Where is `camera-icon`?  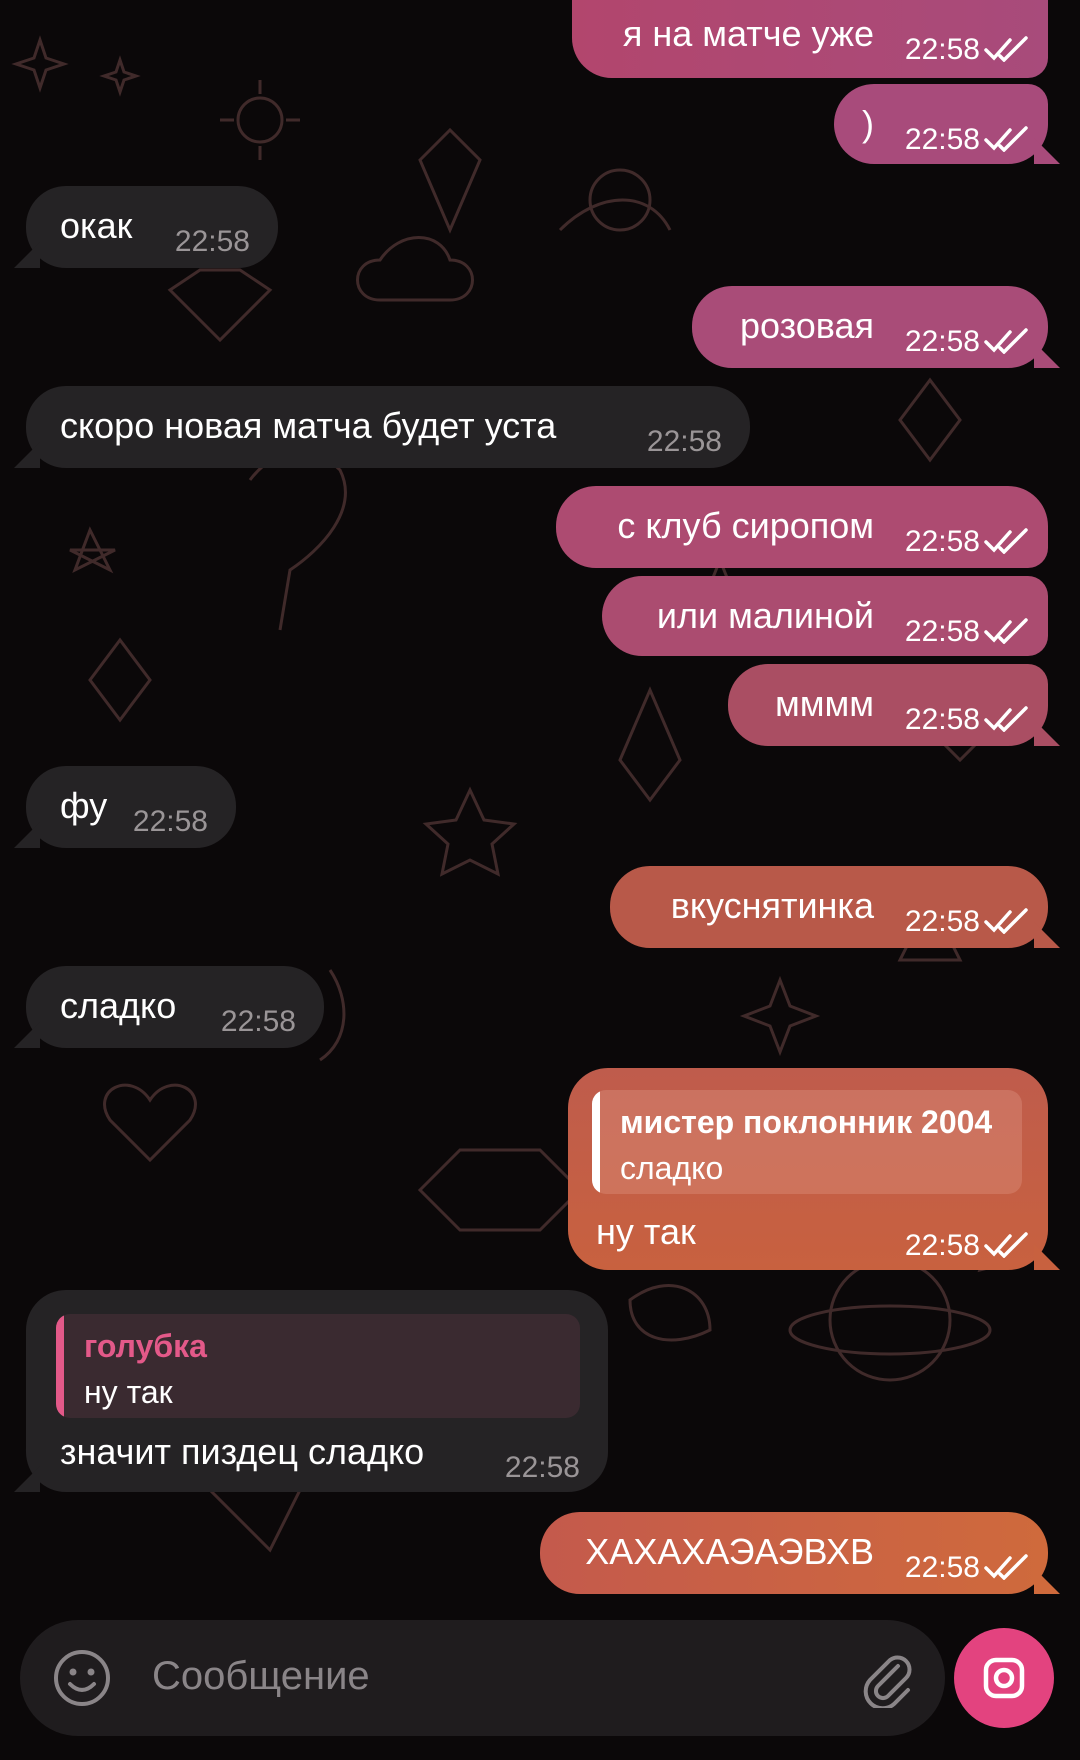
camera-icon is located at coordinates (1004, 1678).